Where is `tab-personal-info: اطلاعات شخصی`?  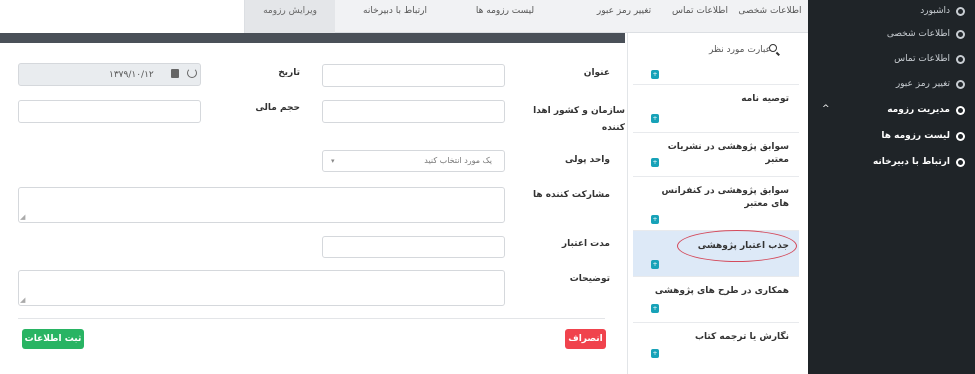
tab-personal-info: اطلاعات شخصی is located at coordinates (770, 16).